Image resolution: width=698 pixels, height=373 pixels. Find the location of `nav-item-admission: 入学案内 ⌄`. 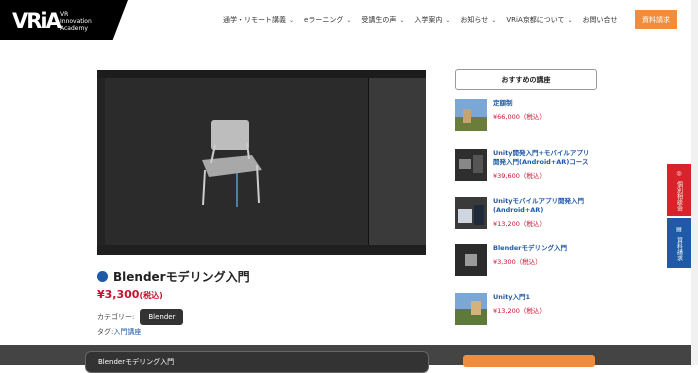

nav-item-admission: 入学案内 ⌄ is located at coordinates (432, 20).